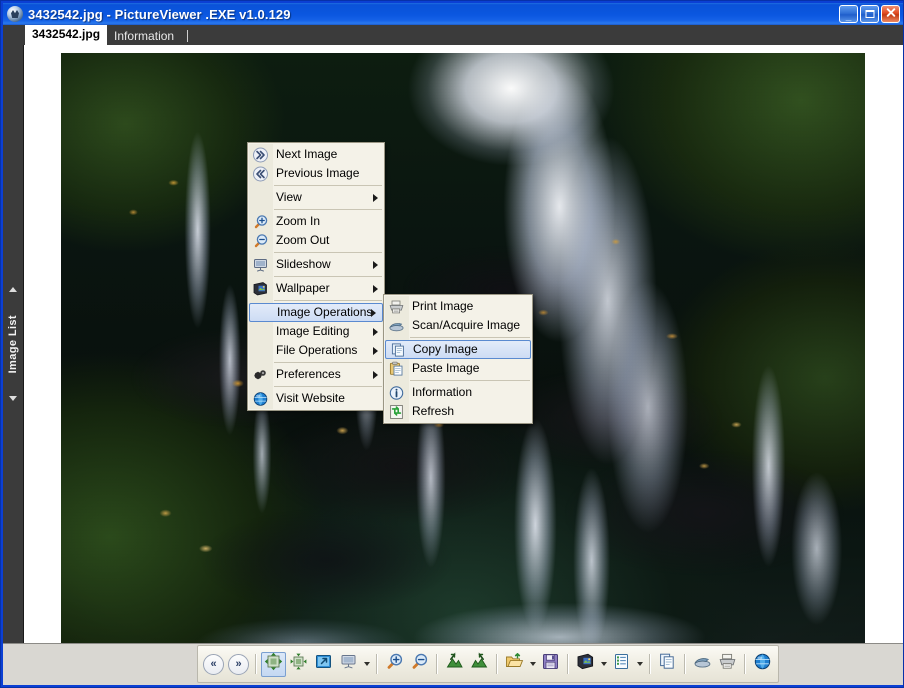  Describe the element at coordinates (298, 221) in the screenshot. I see `menu-item-label: Zoom In` at that location.